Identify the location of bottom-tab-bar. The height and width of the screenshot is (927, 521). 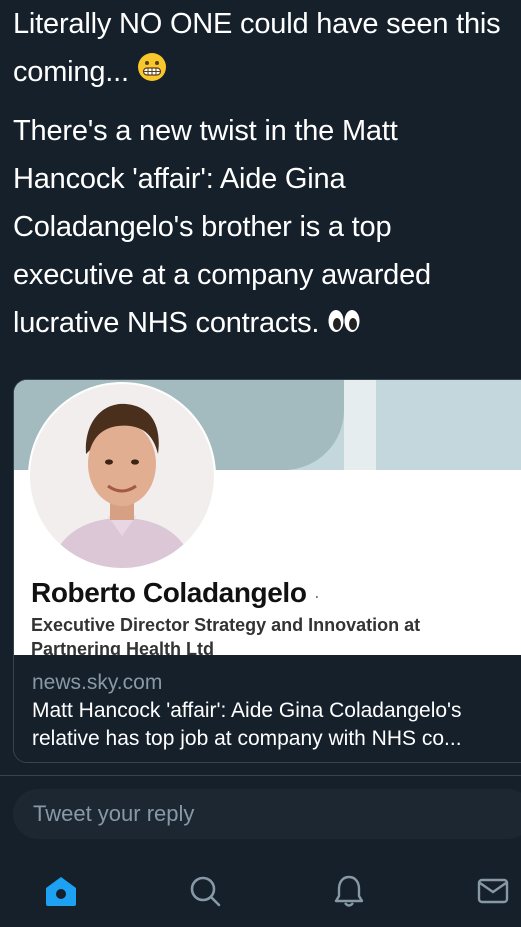
(260, 891).